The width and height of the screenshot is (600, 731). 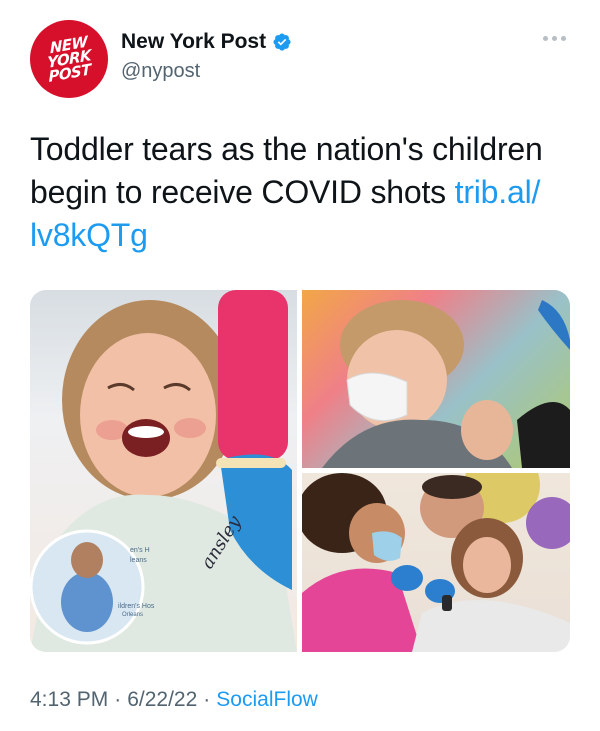 I want to click on nypost-logo: NEW YORK POST, so click(x=69, y=59).